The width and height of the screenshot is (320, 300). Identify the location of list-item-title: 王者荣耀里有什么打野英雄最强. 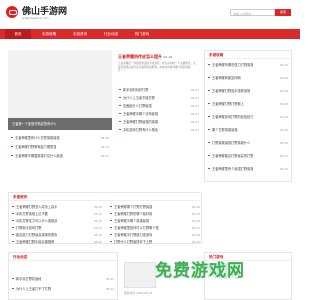
(37, 138).